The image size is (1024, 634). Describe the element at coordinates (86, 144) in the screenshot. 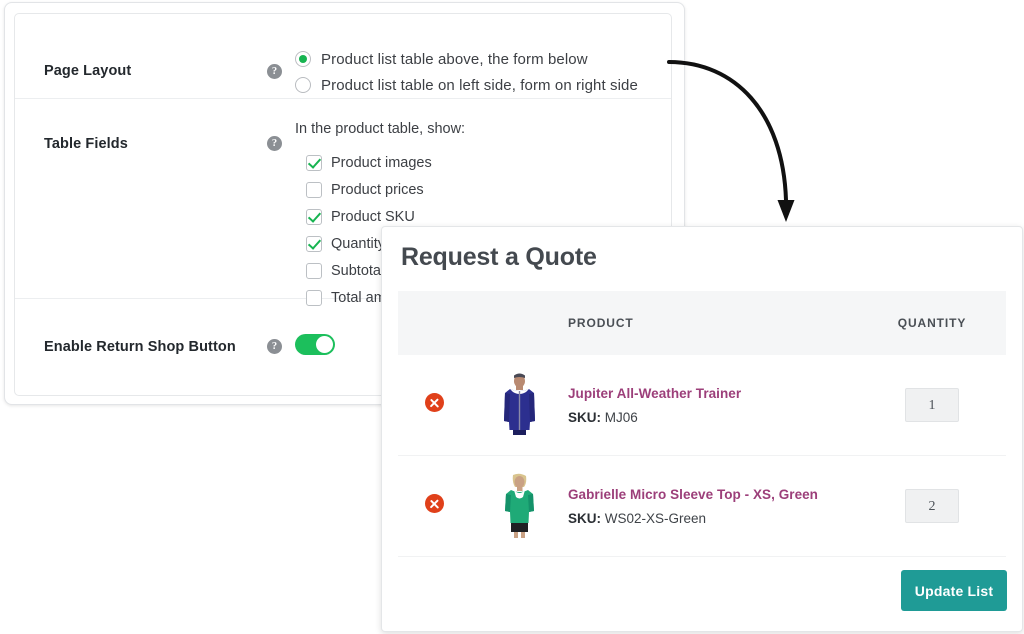

I see `table-fields-label: Table Fields` at that location.